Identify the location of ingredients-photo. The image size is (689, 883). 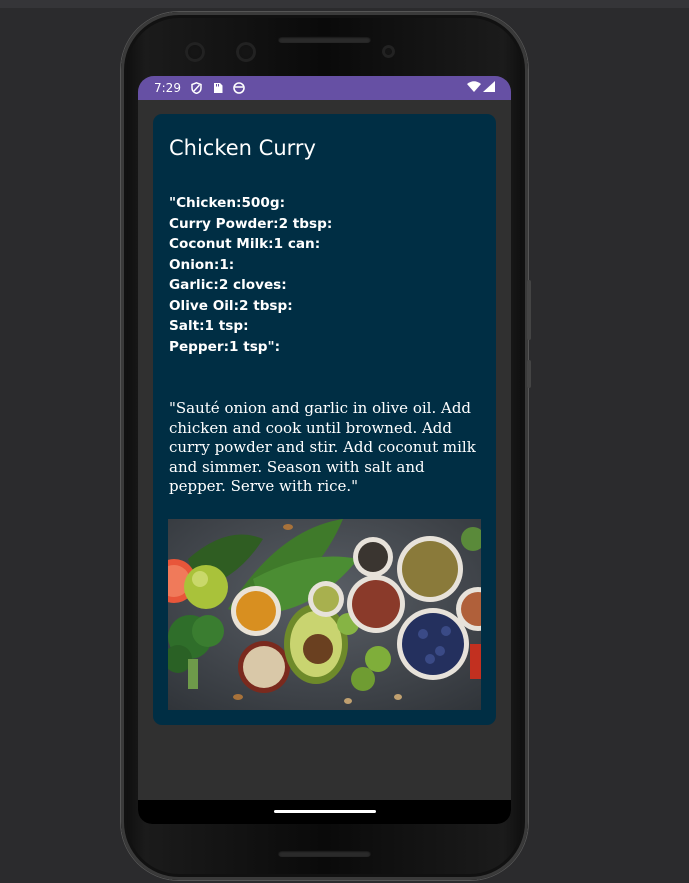
(324, 614).